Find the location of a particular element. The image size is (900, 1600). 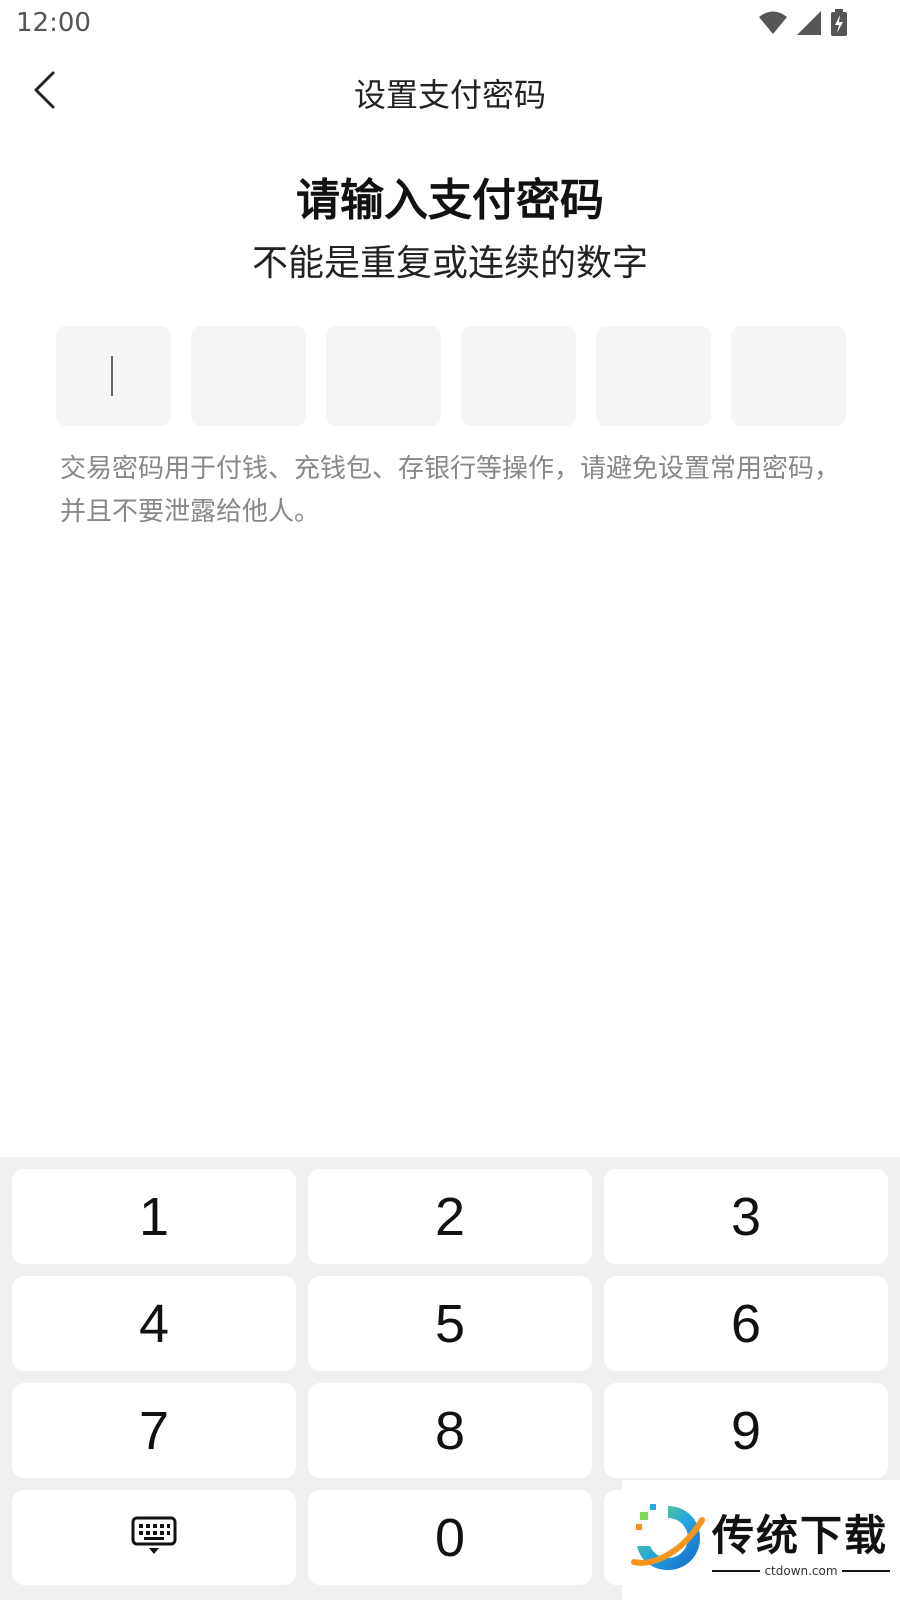

status-bar: 12:00 is located at coordinates (450, 24).